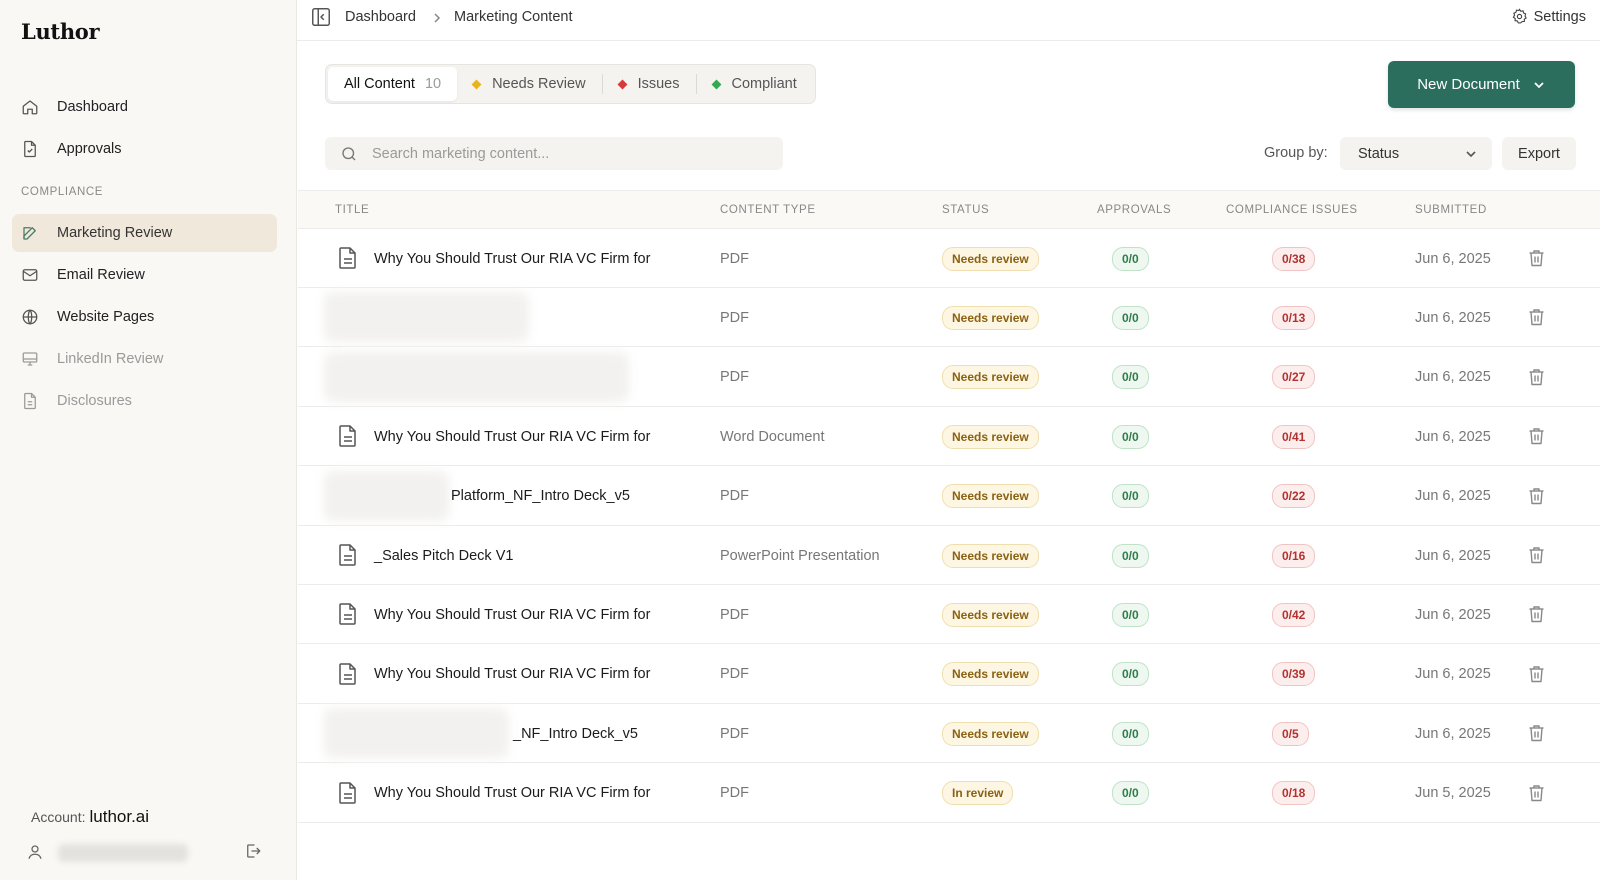  I want to click on search-icon, so click(349, 153).